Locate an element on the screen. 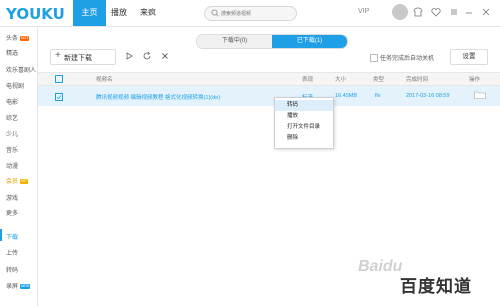 The image size is (500, 306). vip-badge: VIP is located at coordinates (24, 181).